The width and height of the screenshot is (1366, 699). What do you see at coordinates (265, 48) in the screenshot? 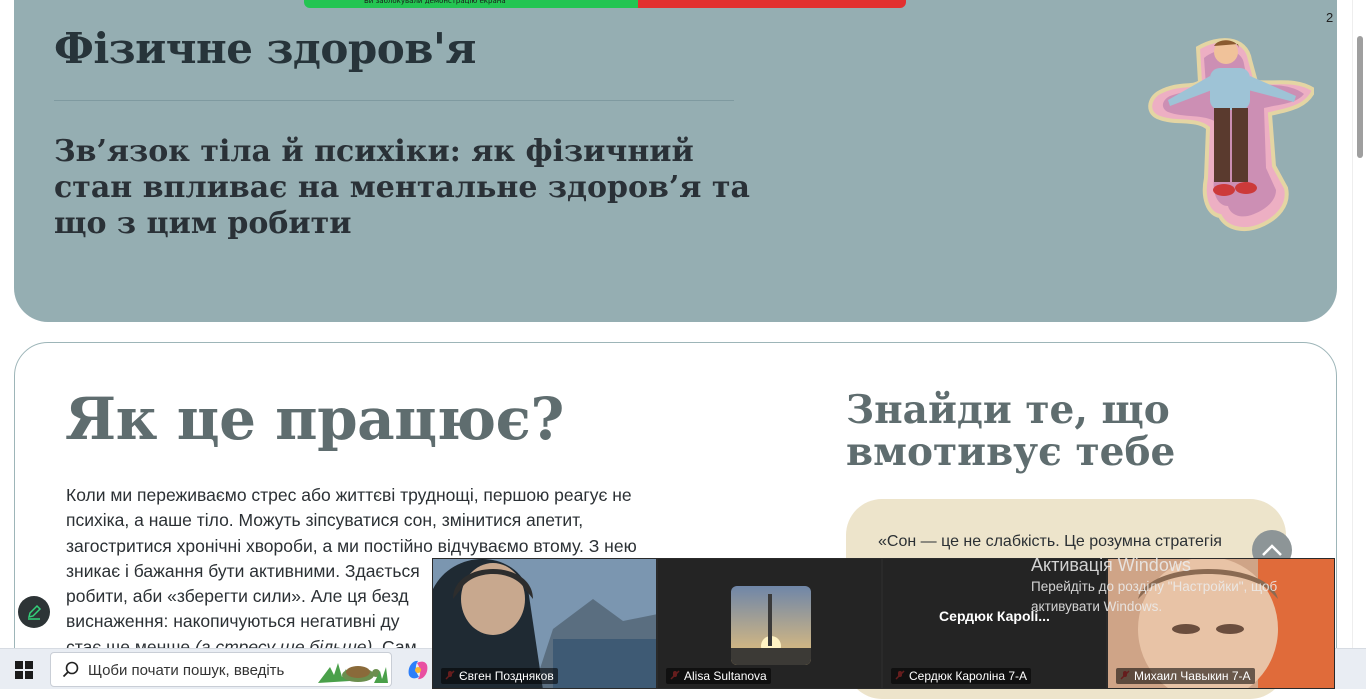
I see `page-title: Фізичне здоров'я` at bounding box center [265, 48].